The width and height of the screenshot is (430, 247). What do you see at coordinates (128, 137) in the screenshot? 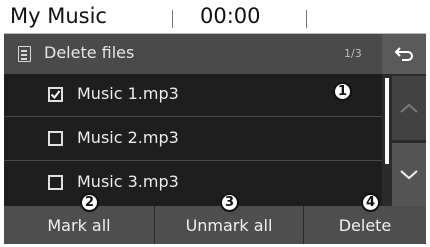
I see `file-name: Music 2.mp3` at bounding box center [128, 137].